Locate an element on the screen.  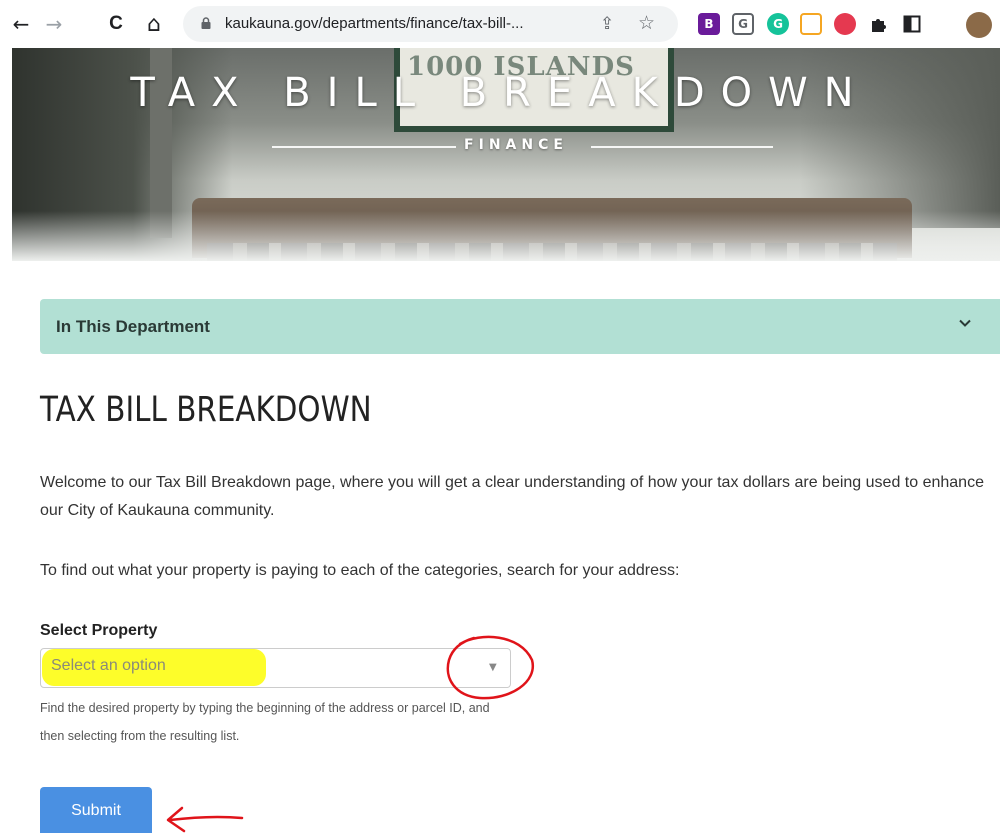
hero-title: TAX BILL BREAKDOWN is located at coordinates (500, 93).